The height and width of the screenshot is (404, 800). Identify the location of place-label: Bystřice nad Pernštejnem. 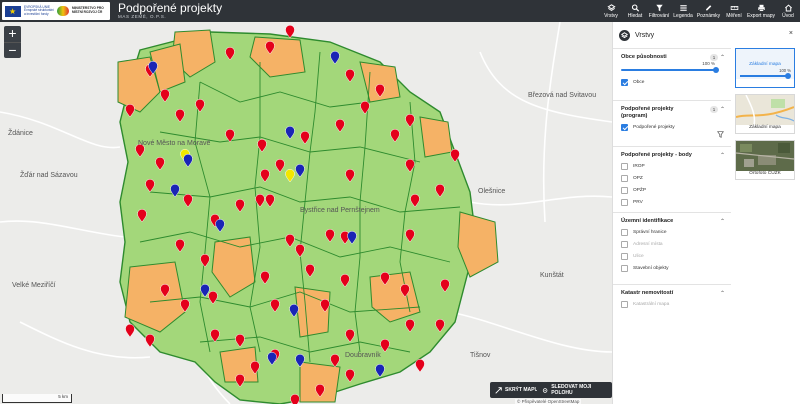
(340, 210).